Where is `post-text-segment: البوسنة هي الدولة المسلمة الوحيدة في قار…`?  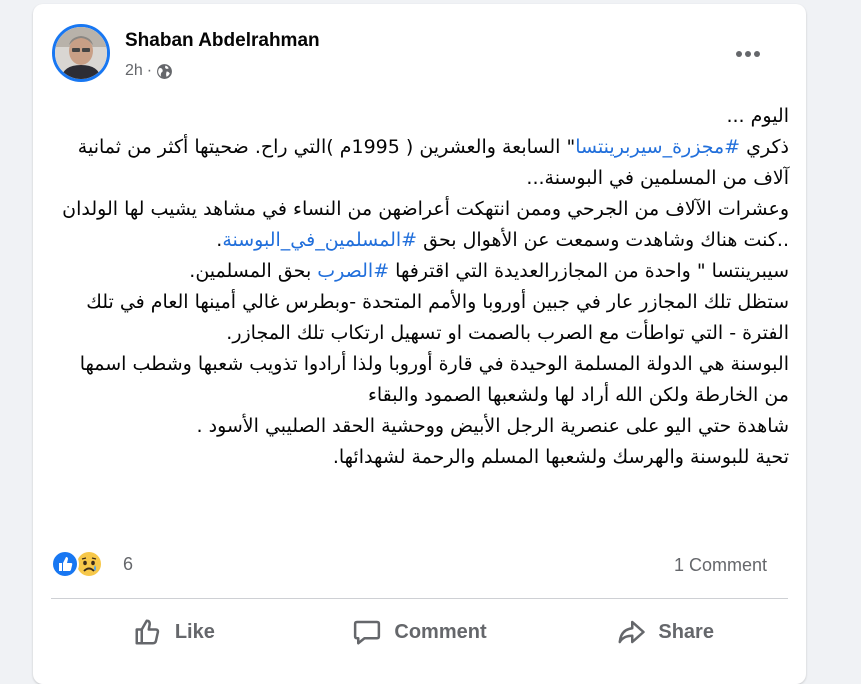
post-text-segment: البوسنة هي الدولة المسلمة الوحيدة في قار… is located at coordinates (434, 379).